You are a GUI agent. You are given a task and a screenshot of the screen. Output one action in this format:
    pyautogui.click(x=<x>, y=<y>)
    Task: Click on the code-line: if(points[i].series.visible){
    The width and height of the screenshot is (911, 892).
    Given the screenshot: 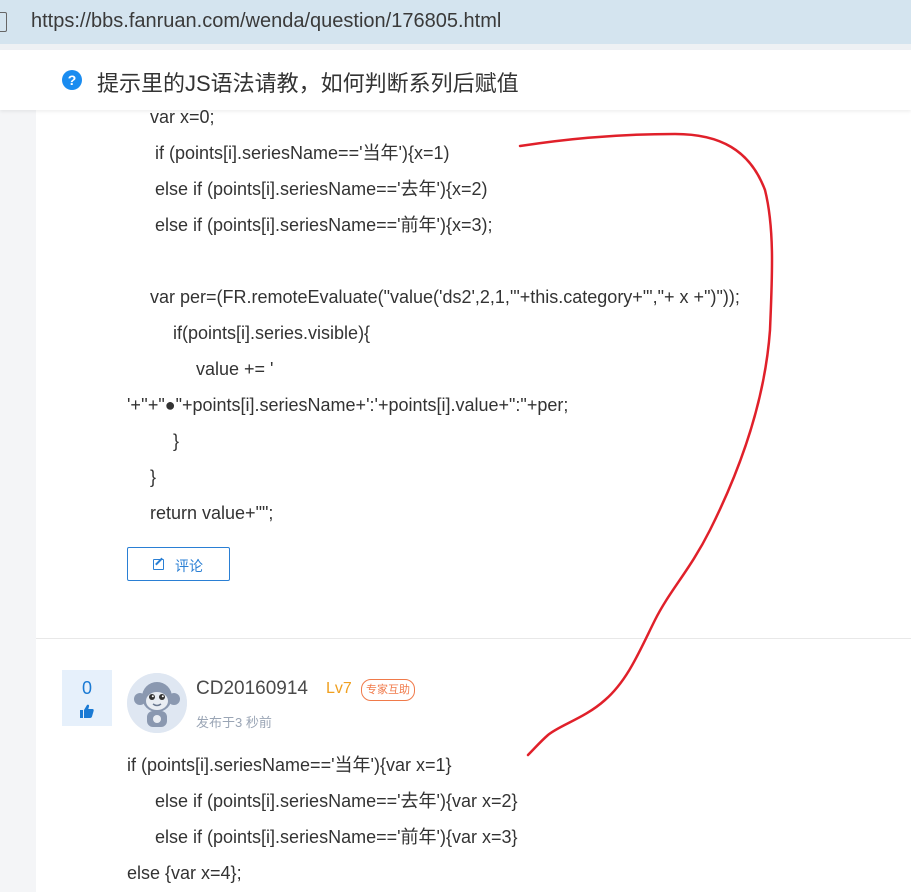 What is the action you would take?
    pyautogui.click(x=272, y=333)
    